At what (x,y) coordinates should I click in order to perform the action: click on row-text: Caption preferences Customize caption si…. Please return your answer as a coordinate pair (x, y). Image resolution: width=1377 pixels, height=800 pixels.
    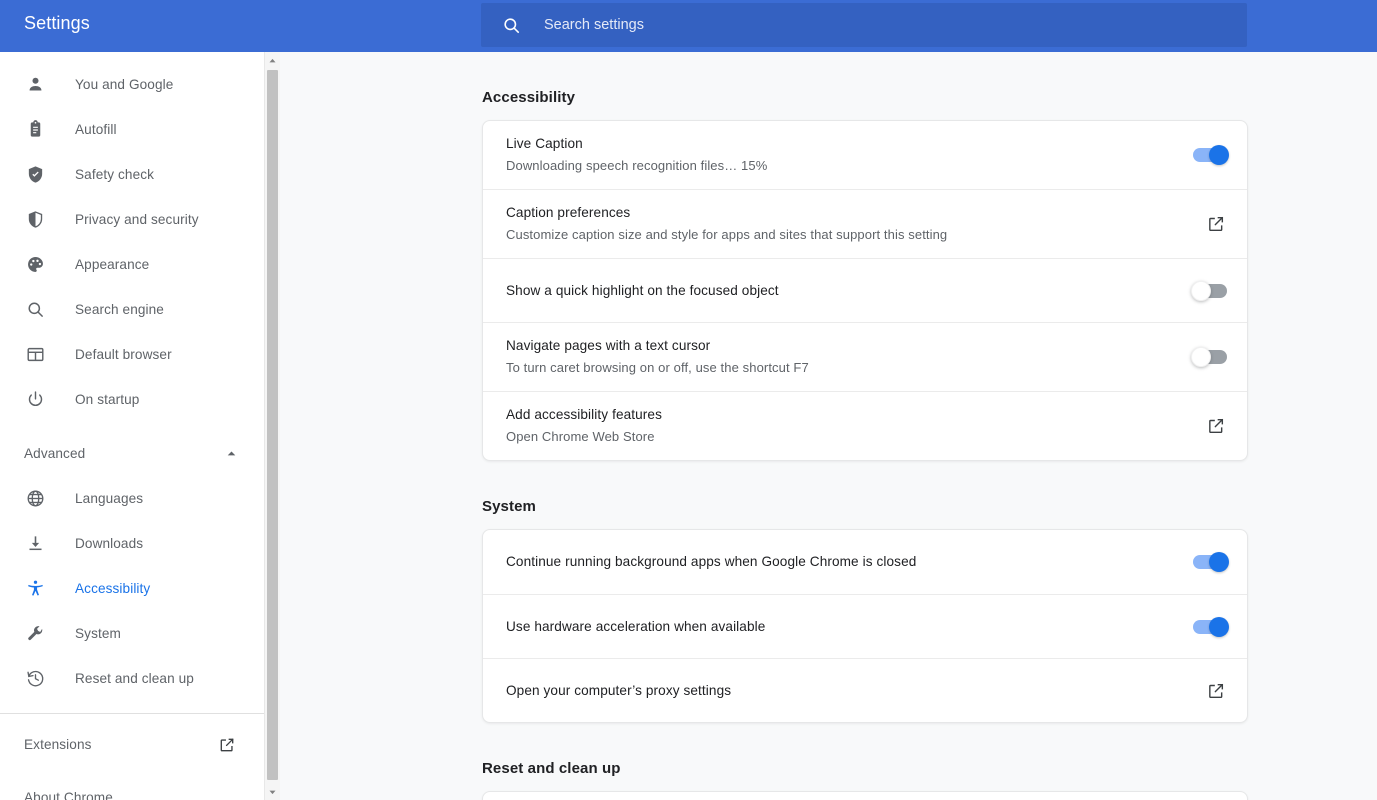
    Looking at the image, I should click on (845, 224).